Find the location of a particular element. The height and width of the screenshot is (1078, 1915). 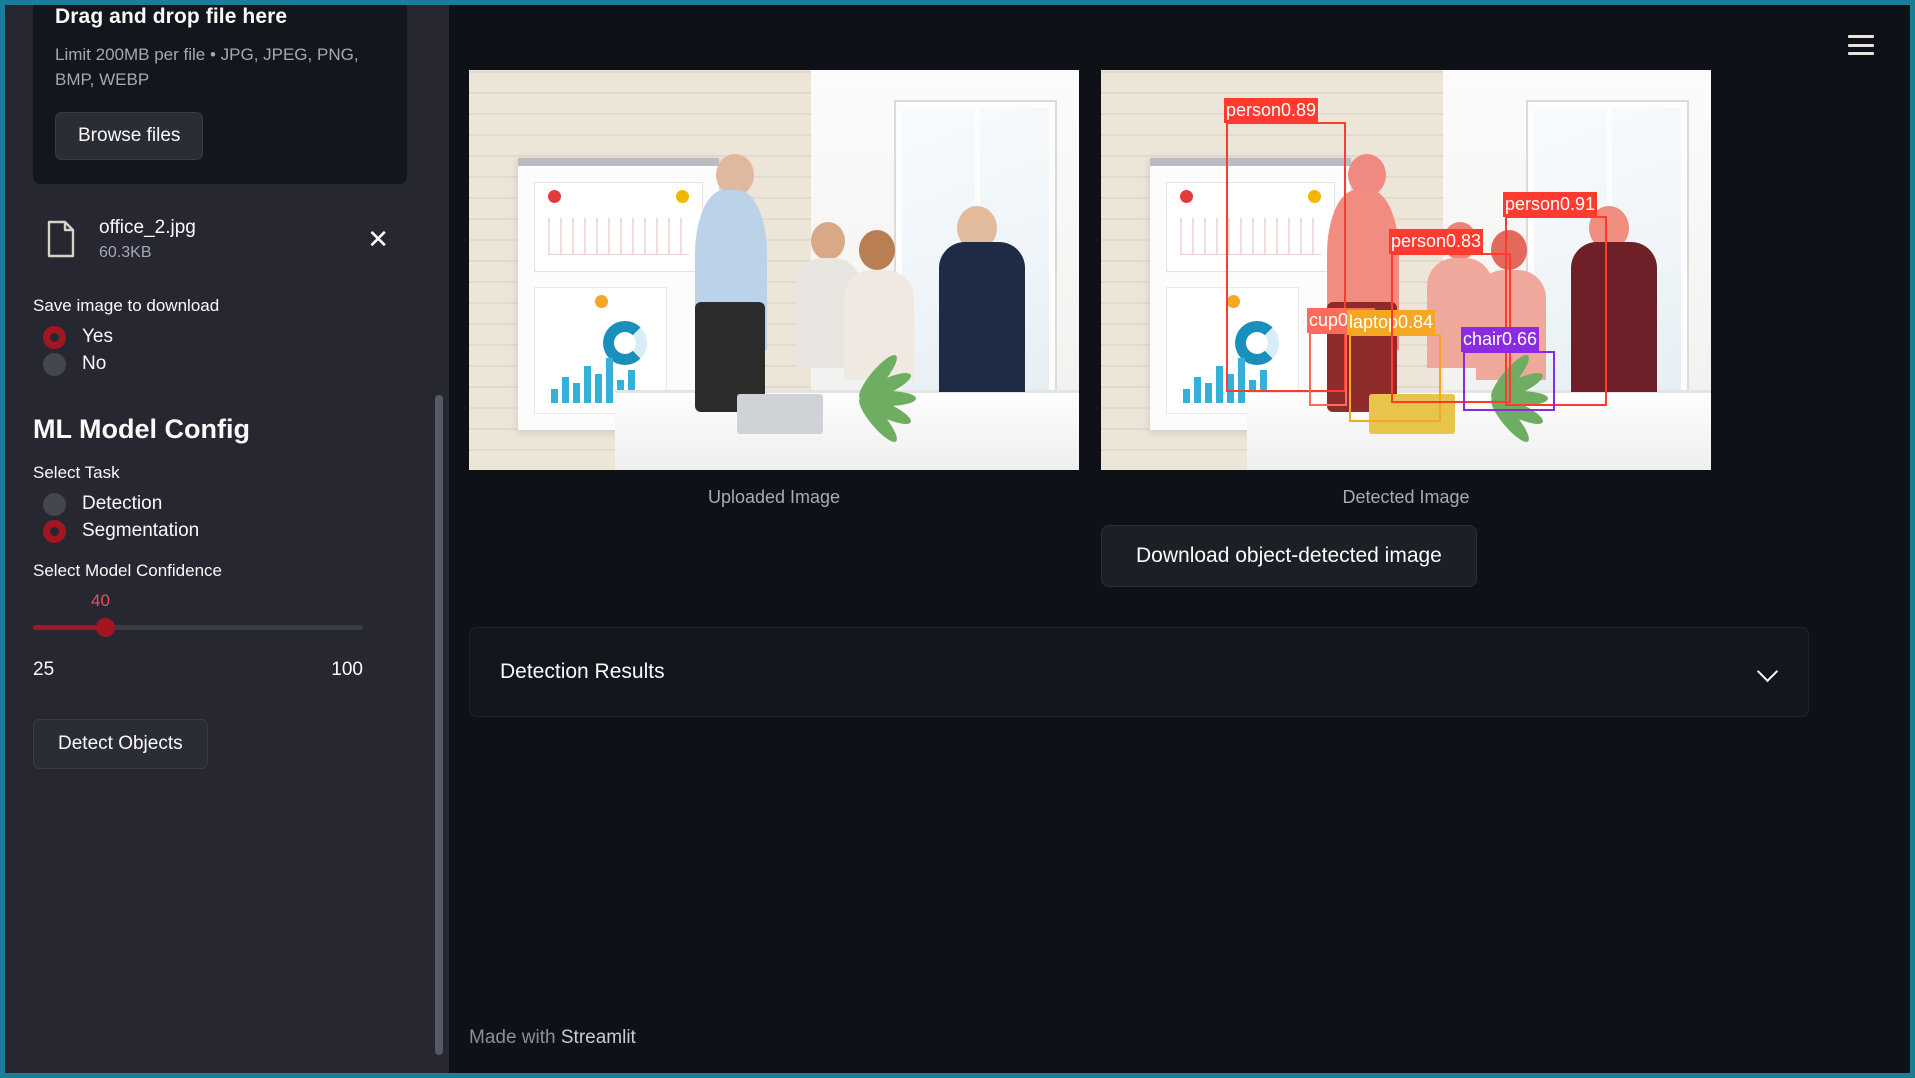

detection-label: chair0.66 is located at coordinates (1500, 339).